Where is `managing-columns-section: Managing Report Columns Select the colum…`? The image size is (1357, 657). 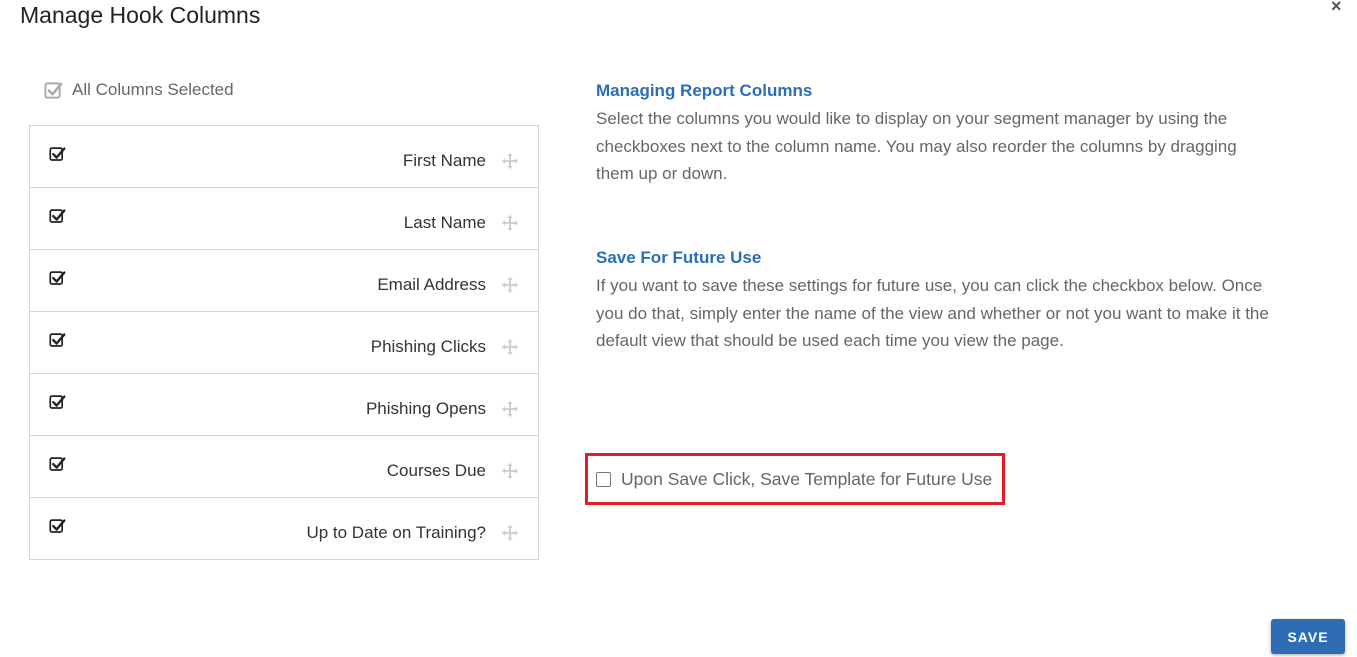 managing-columns-section: Managing Report Columns Select the colum… is located at coordinates (936, 134).